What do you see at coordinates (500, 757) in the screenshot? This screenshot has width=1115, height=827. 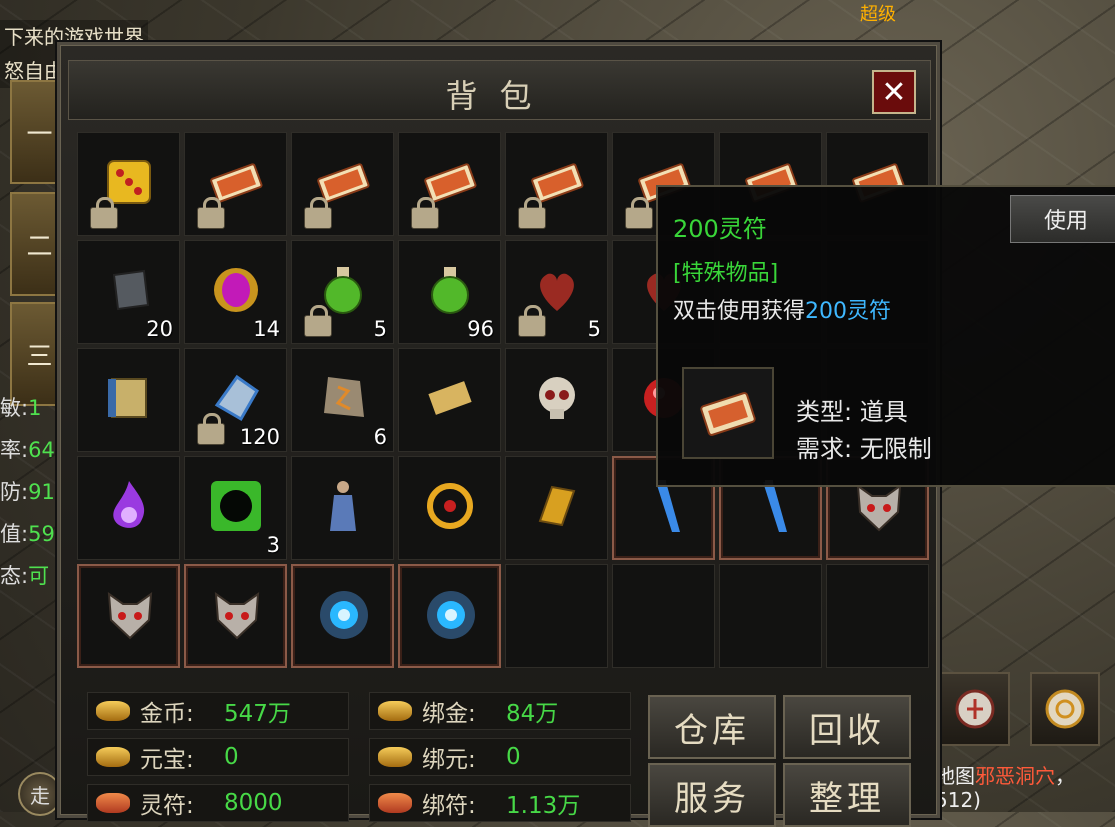 I see `currency-bound-ingot: 绑元: 0` at bounding box center [500, 757].